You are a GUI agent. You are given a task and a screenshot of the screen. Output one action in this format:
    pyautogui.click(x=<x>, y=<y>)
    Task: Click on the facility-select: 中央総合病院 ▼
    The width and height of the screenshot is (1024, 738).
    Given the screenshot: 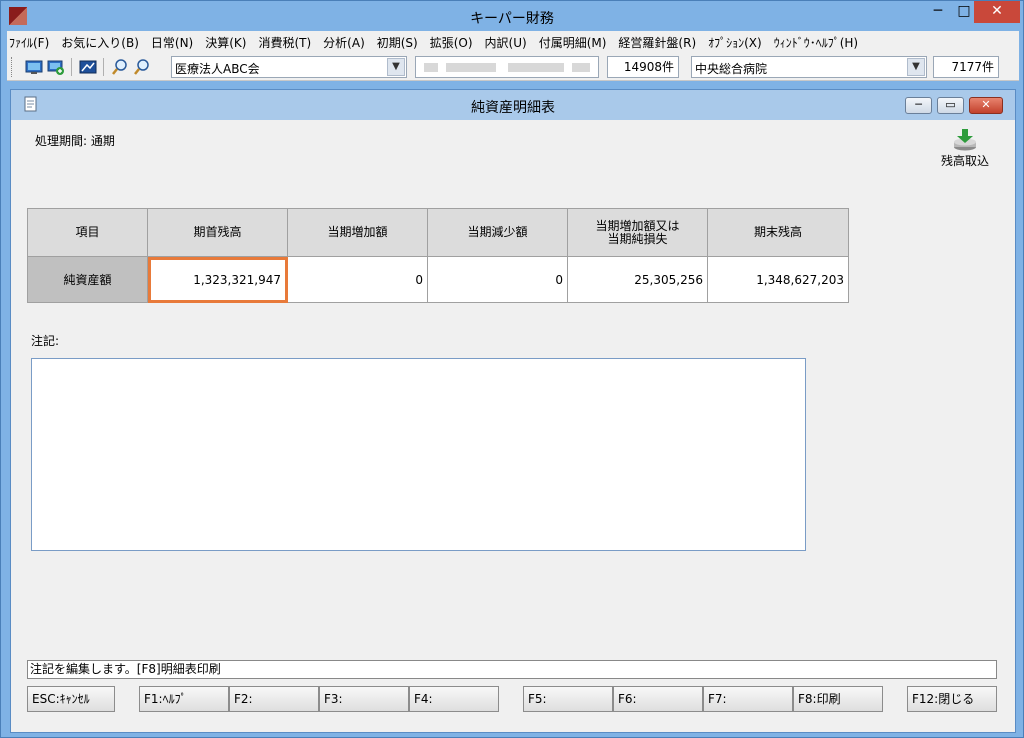 What is the action you would take?
    pyautogui.click(x=809, y=67)
    